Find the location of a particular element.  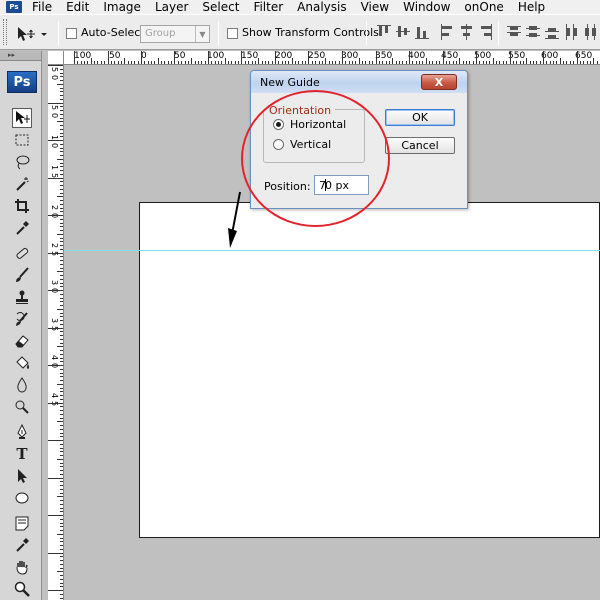

distribute-bottom-icon is located at coordinates (552, 32).